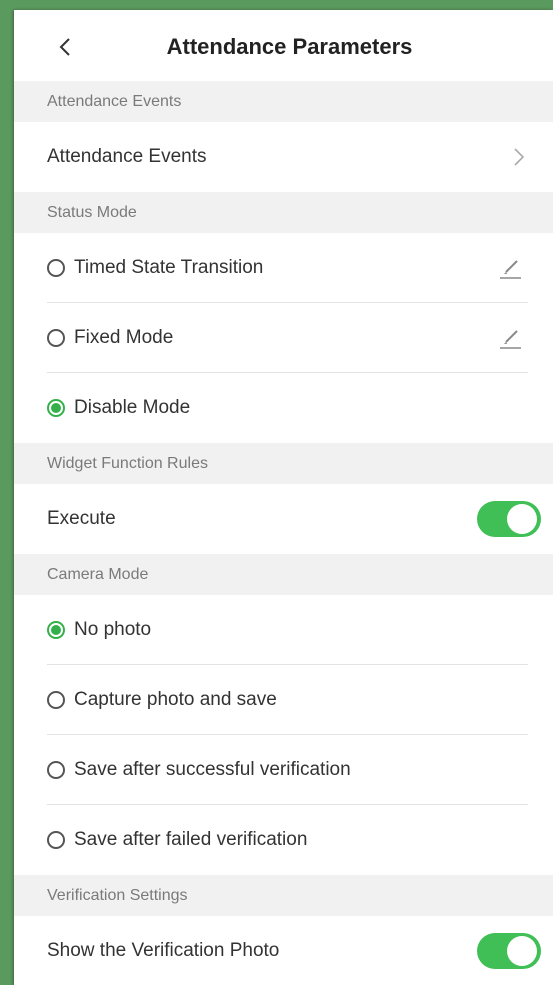 Image resolution: width=553 pixels, height=985 pixels. What do you see at coordinates (283, 101) in the screenshot?
I see `section-header-attendance-events: Attendance Events` at bounding box center [283, 101].